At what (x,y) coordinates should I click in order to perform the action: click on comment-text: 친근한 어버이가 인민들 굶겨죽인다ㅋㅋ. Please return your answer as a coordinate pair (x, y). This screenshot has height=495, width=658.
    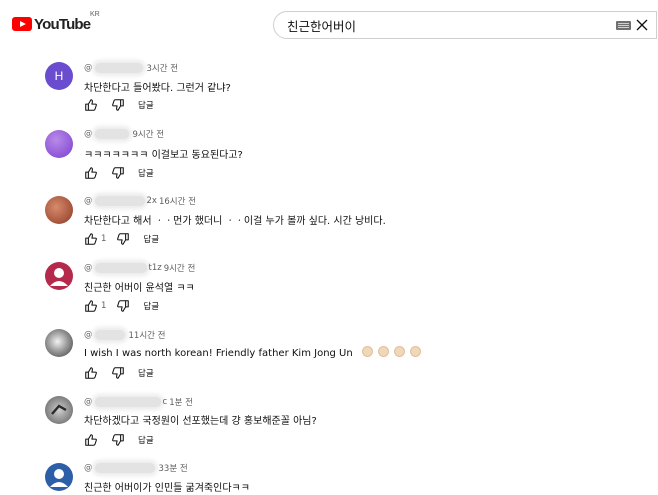
    Looking at the image, I should click on (167, 488).